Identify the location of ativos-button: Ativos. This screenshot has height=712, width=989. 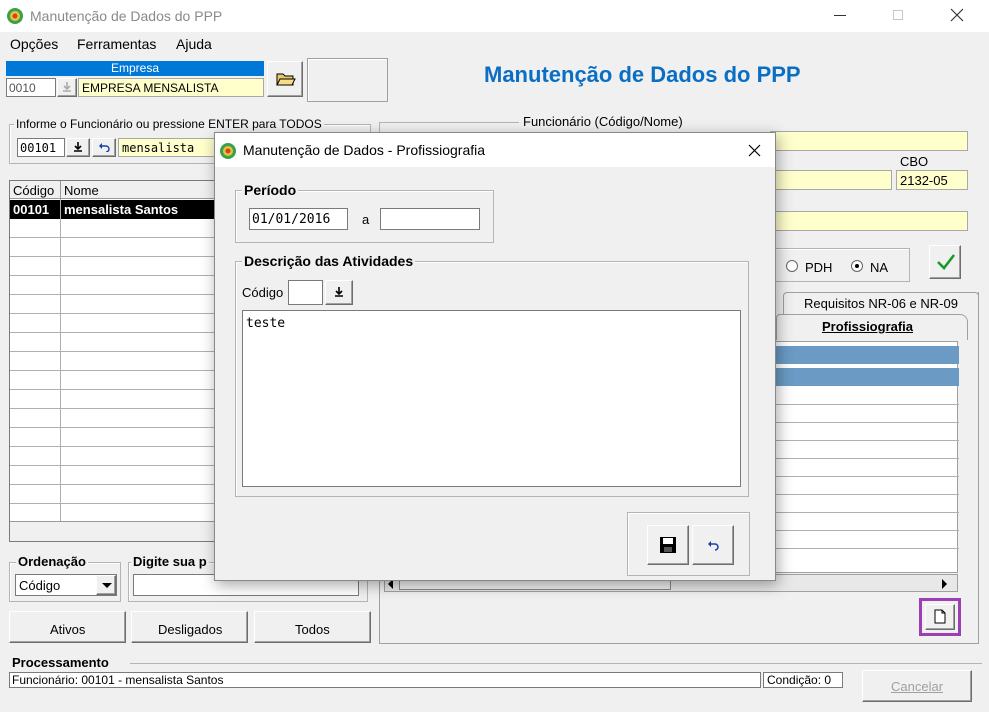
(67, 627).